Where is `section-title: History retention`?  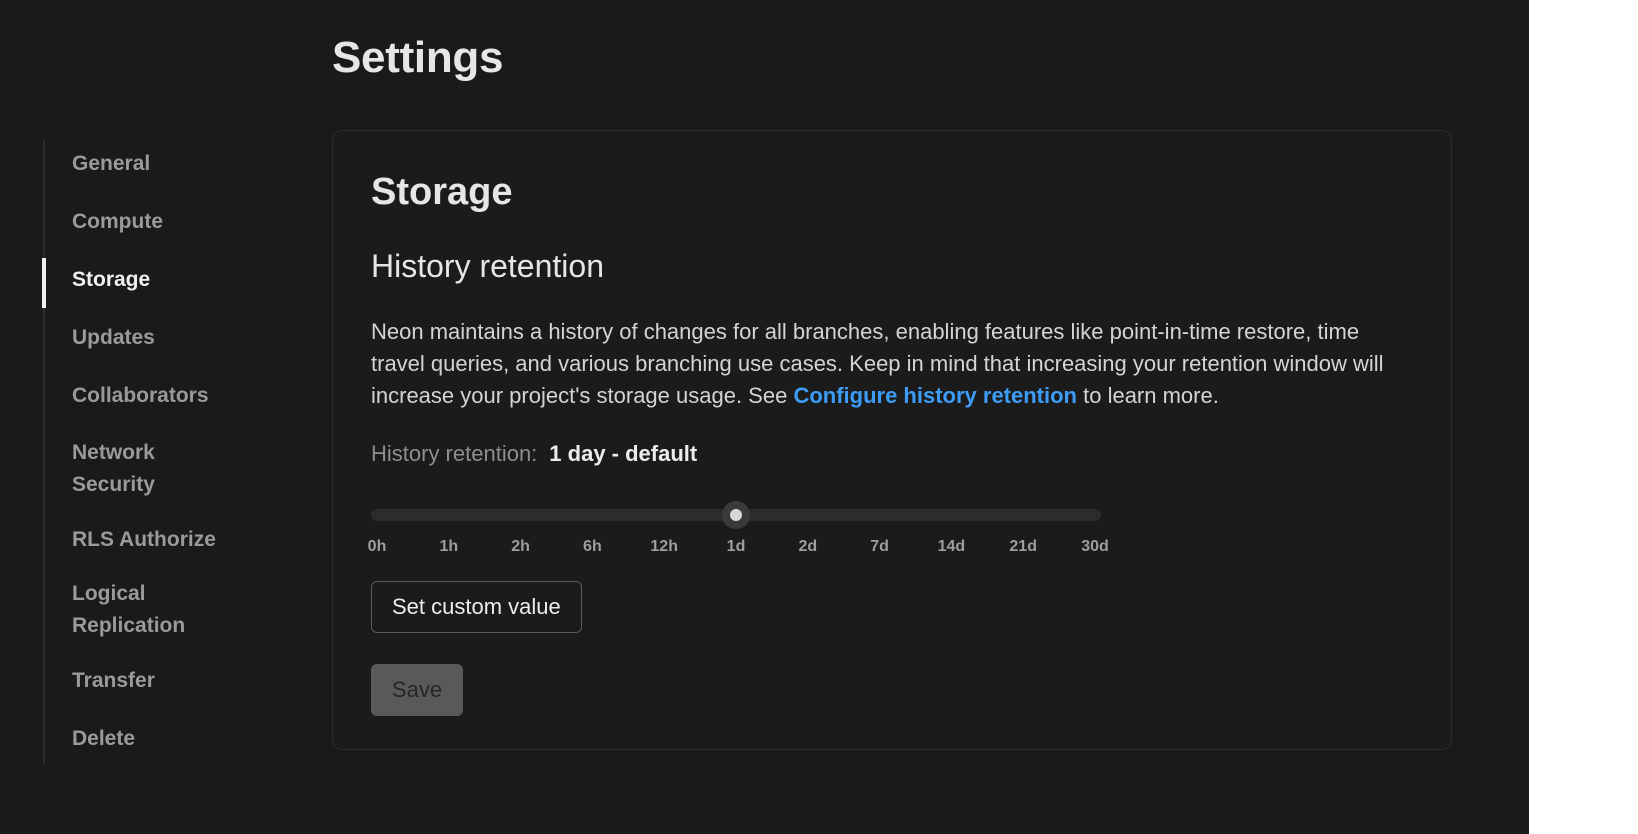 section-title: History retention is located at coordinates (487, 266).